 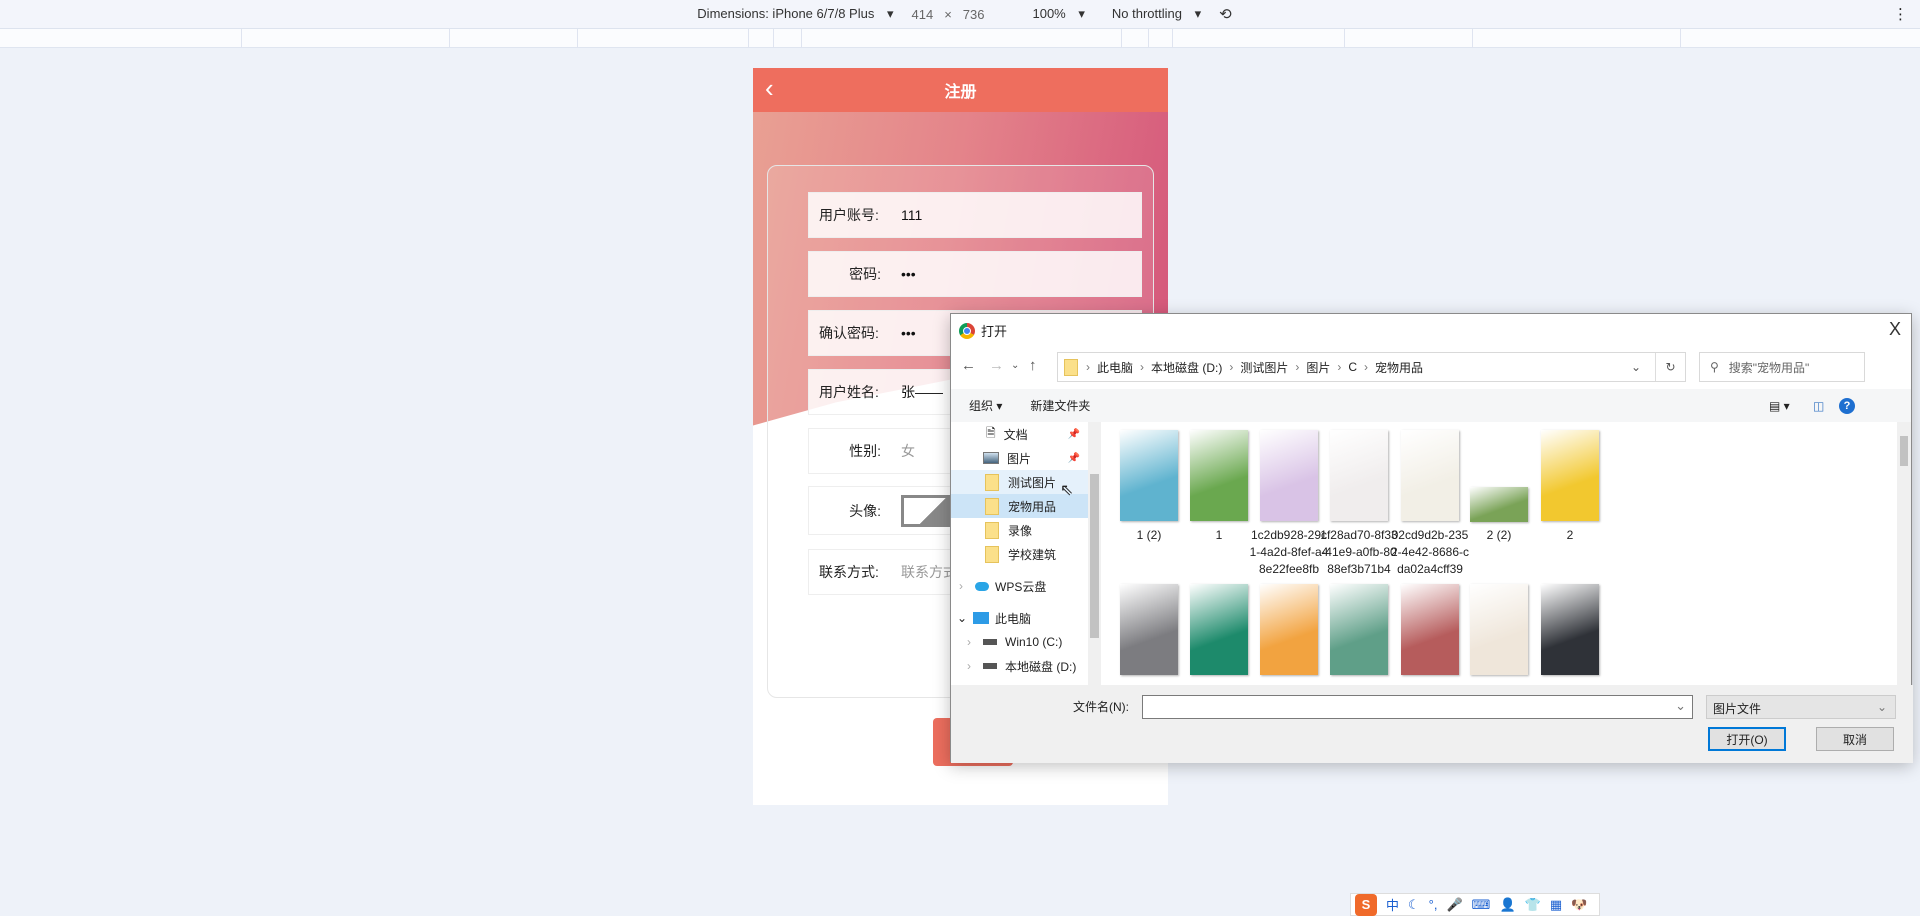 What do you see at coordinates (1060, 405) in the screenshot?
I see `new-folder-button: 新建文件夹` at bounding box center [1060, 405].